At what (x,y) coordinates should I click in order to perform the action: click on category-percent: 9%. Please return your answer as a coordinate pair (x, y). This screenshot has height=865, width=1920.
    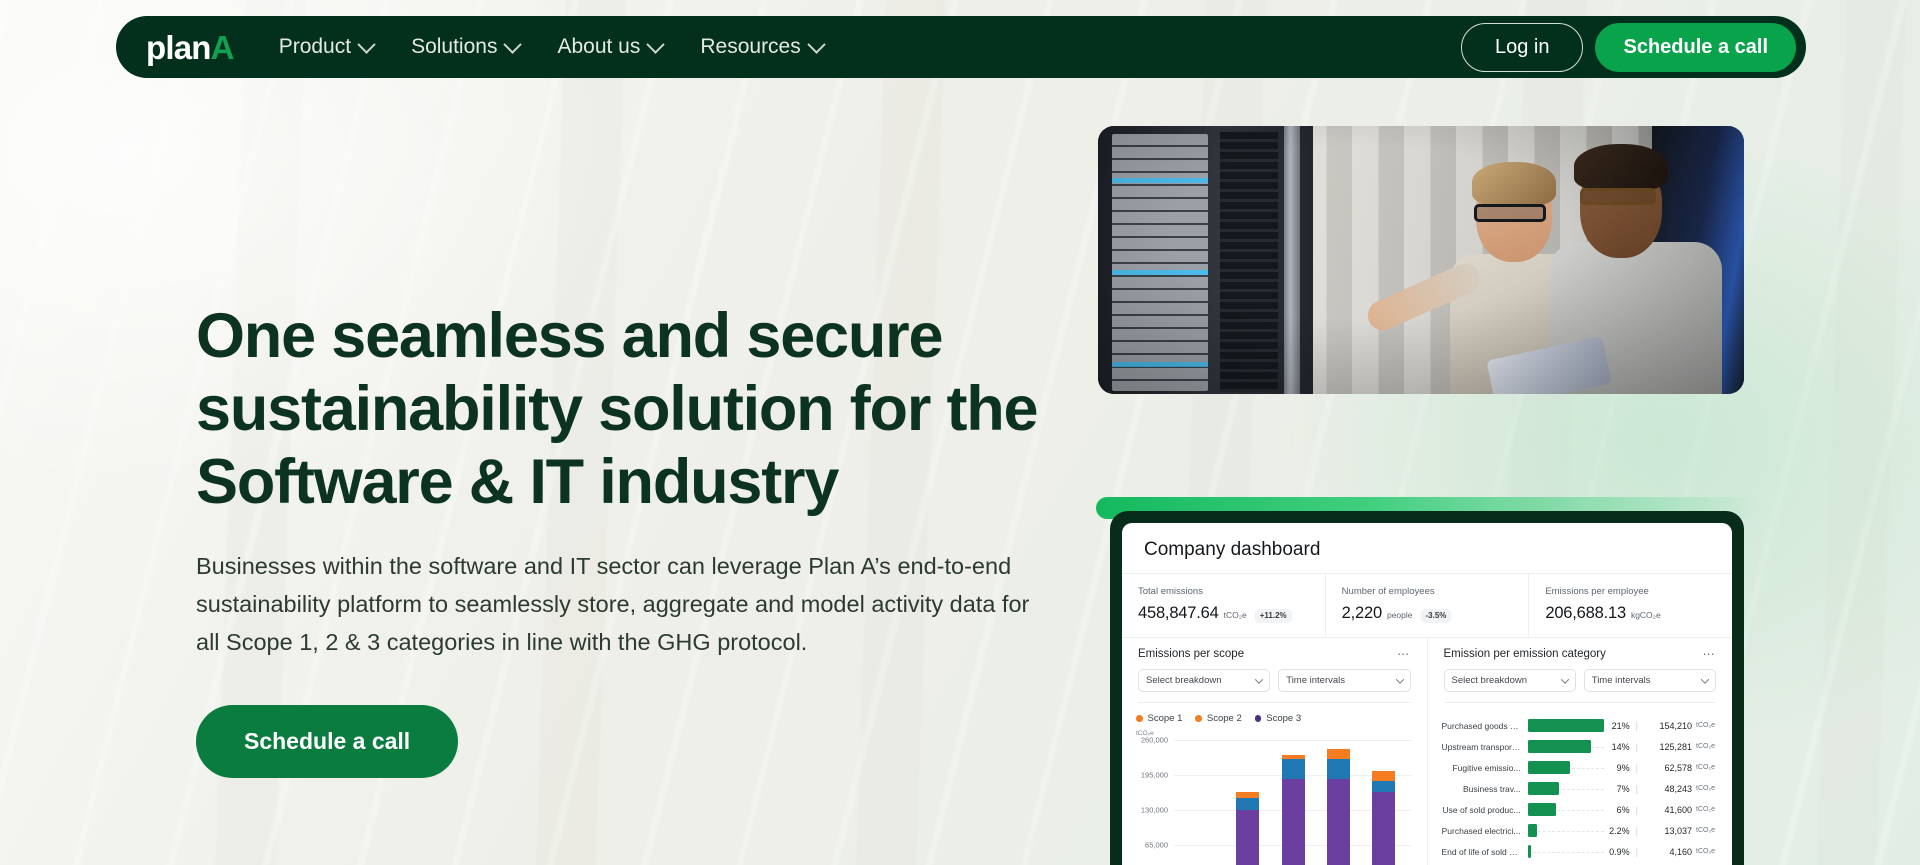
    Looking at the image, I should click on (1623, 767).